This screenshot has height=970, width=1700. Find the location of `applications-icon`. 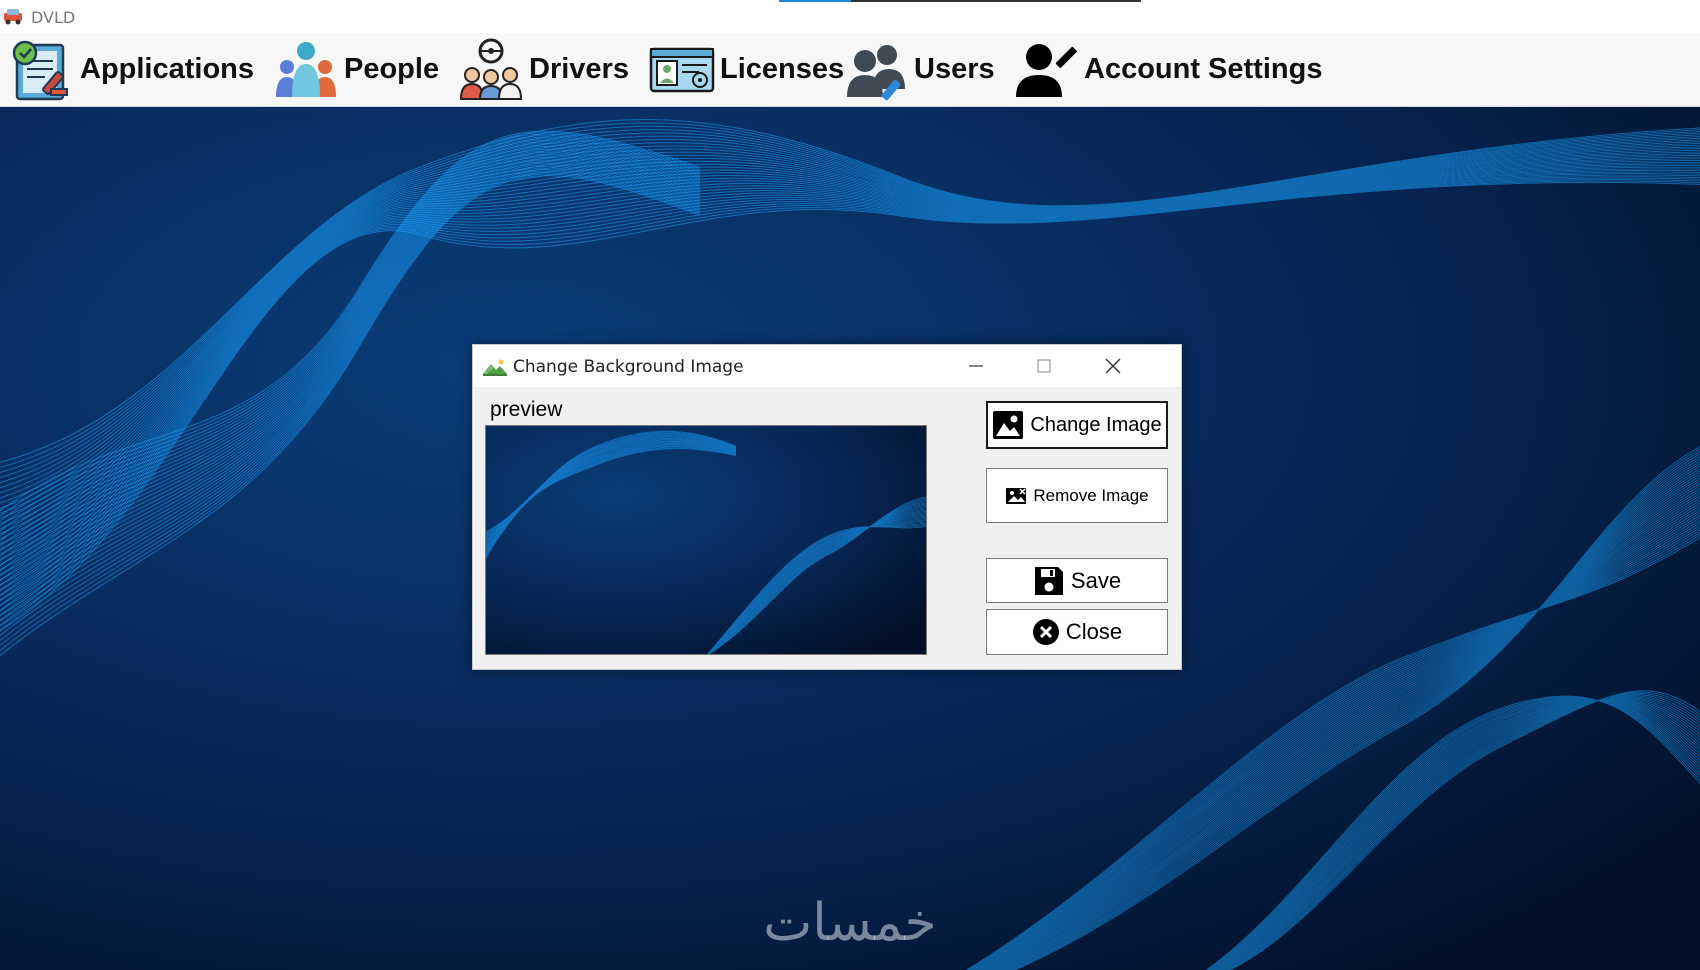

applications-icon is located at coordinates (42, 70).